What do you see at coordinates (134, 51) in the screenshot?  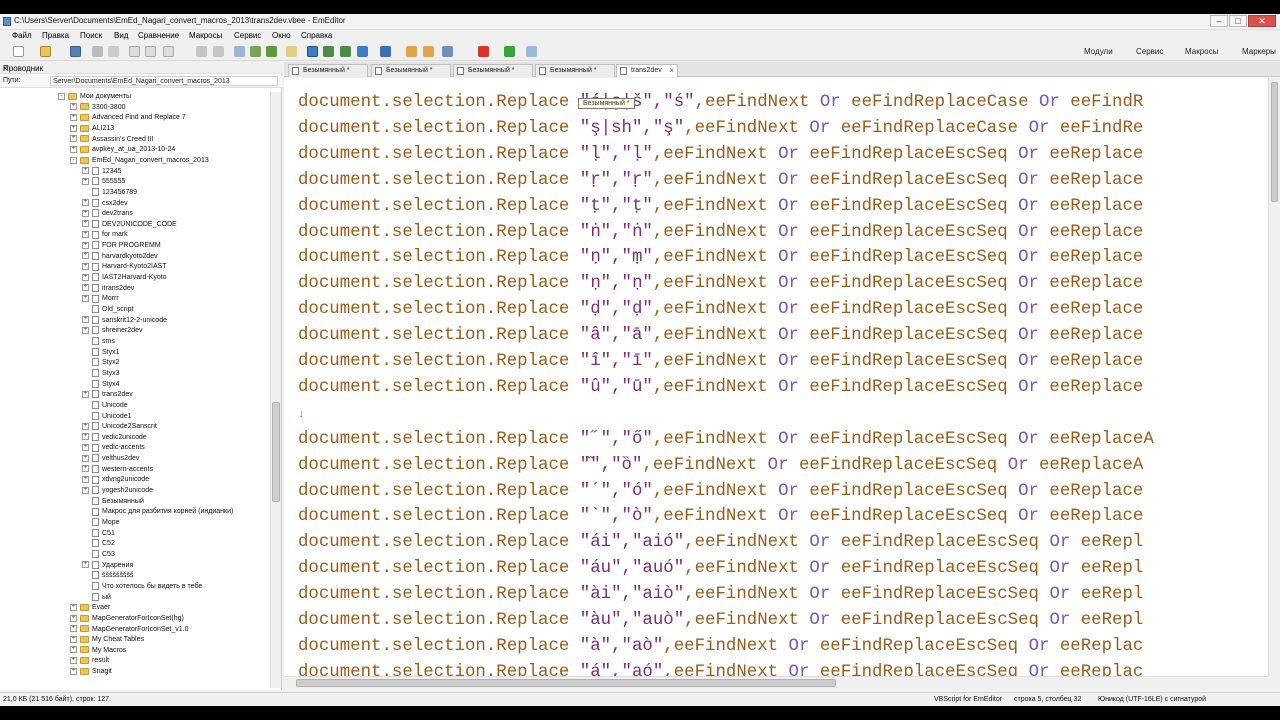 I see `cut-icon` at bounding box center [134, 51].